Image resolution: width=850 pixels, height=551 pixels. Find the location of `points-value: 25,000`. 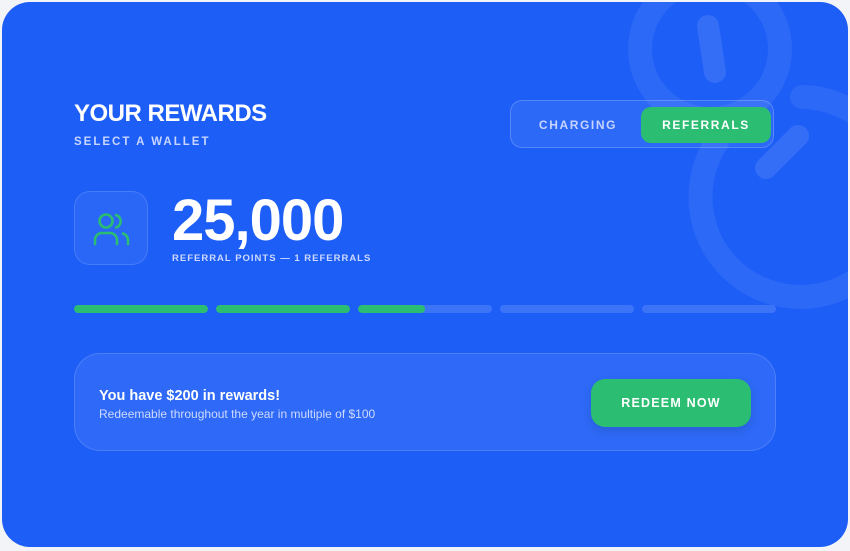

points-value: 25,000 is located at coordinates (258, 220).